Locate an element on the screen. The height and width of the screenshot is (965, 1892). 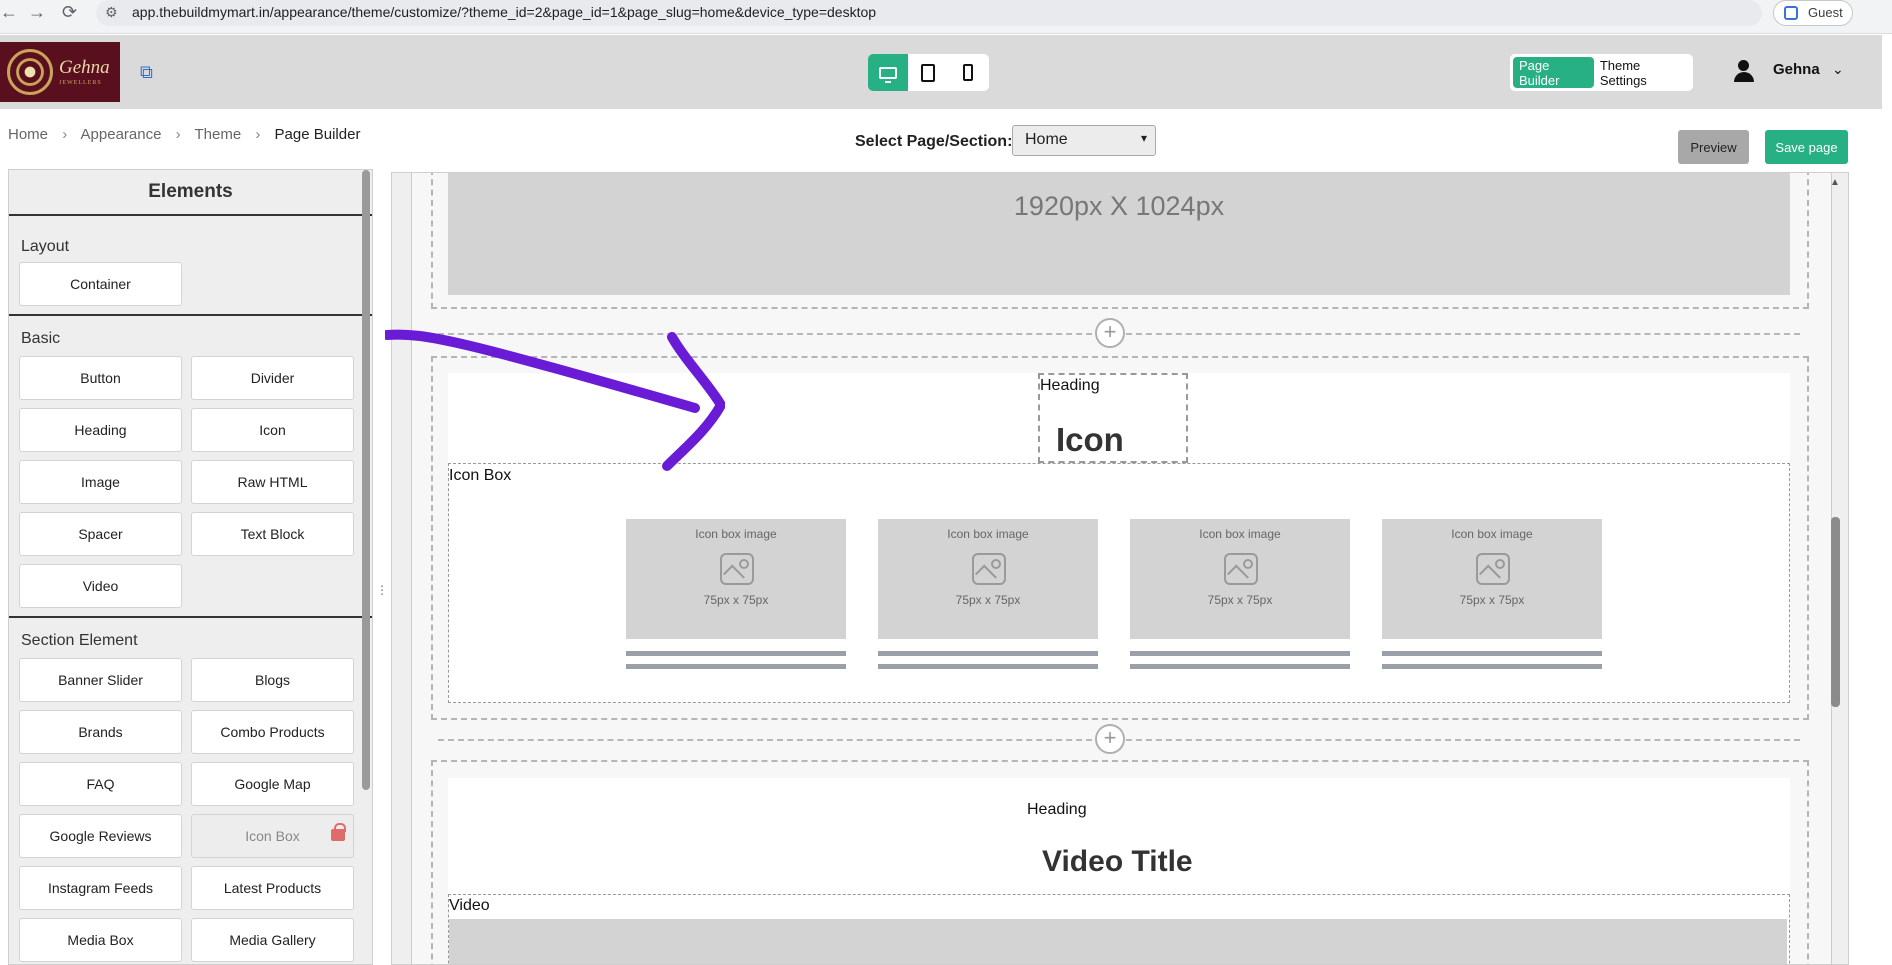
banner-size-text: 1920px X 1024px is located at coordinates (1119, 206).